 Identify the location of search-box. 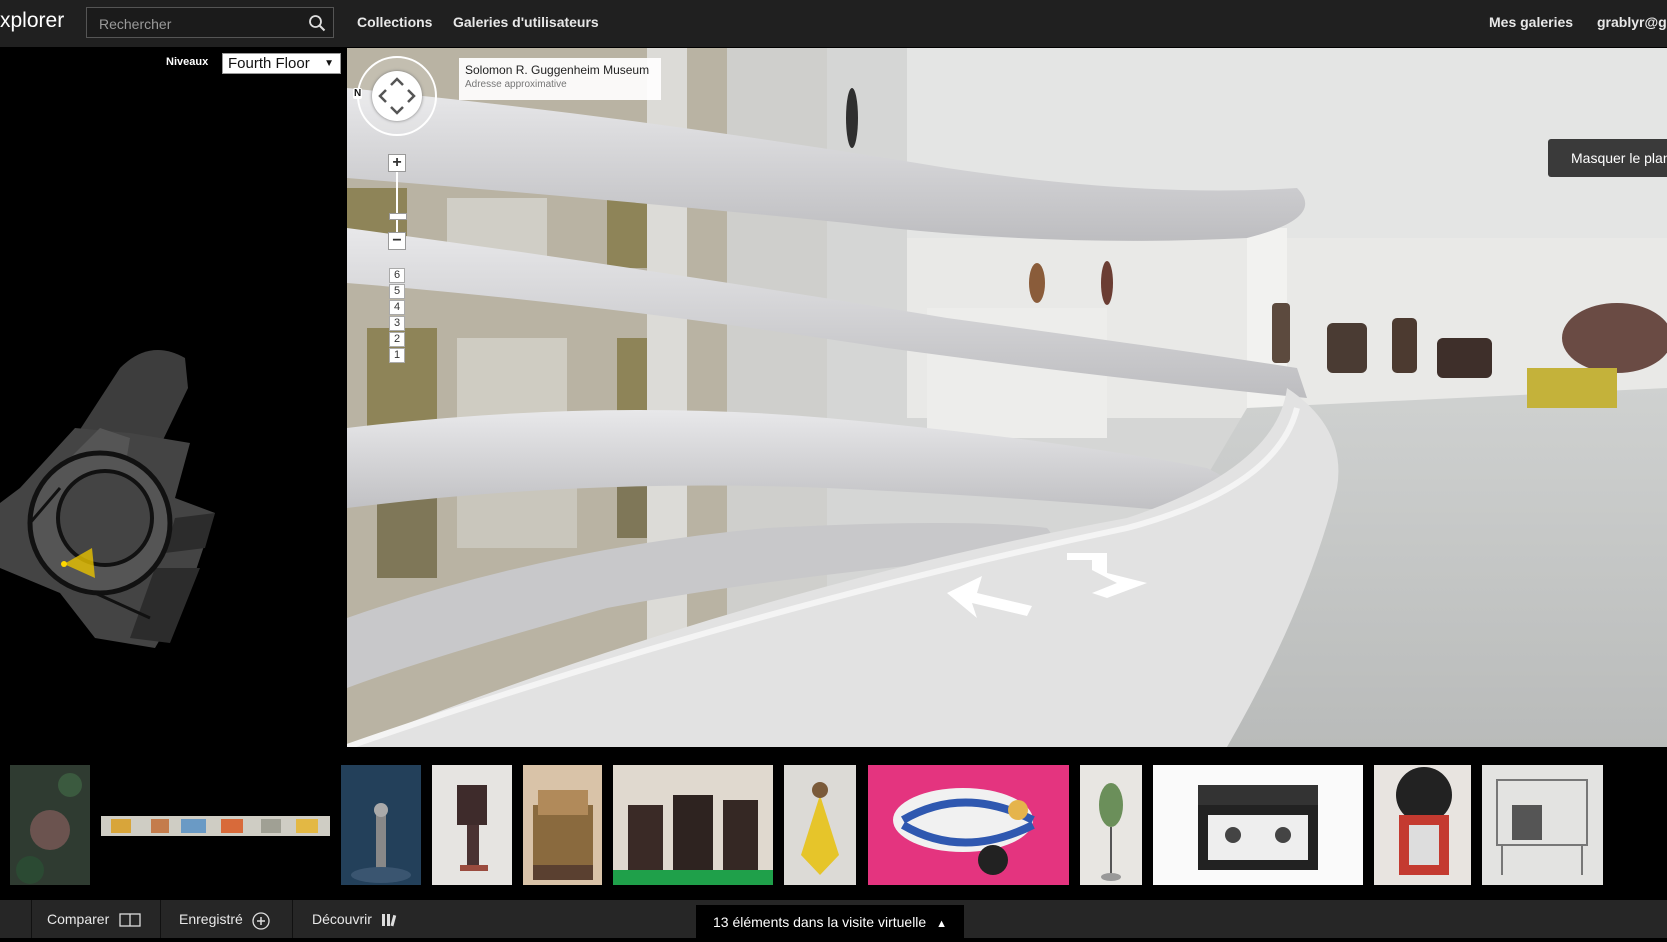
(210, 23).